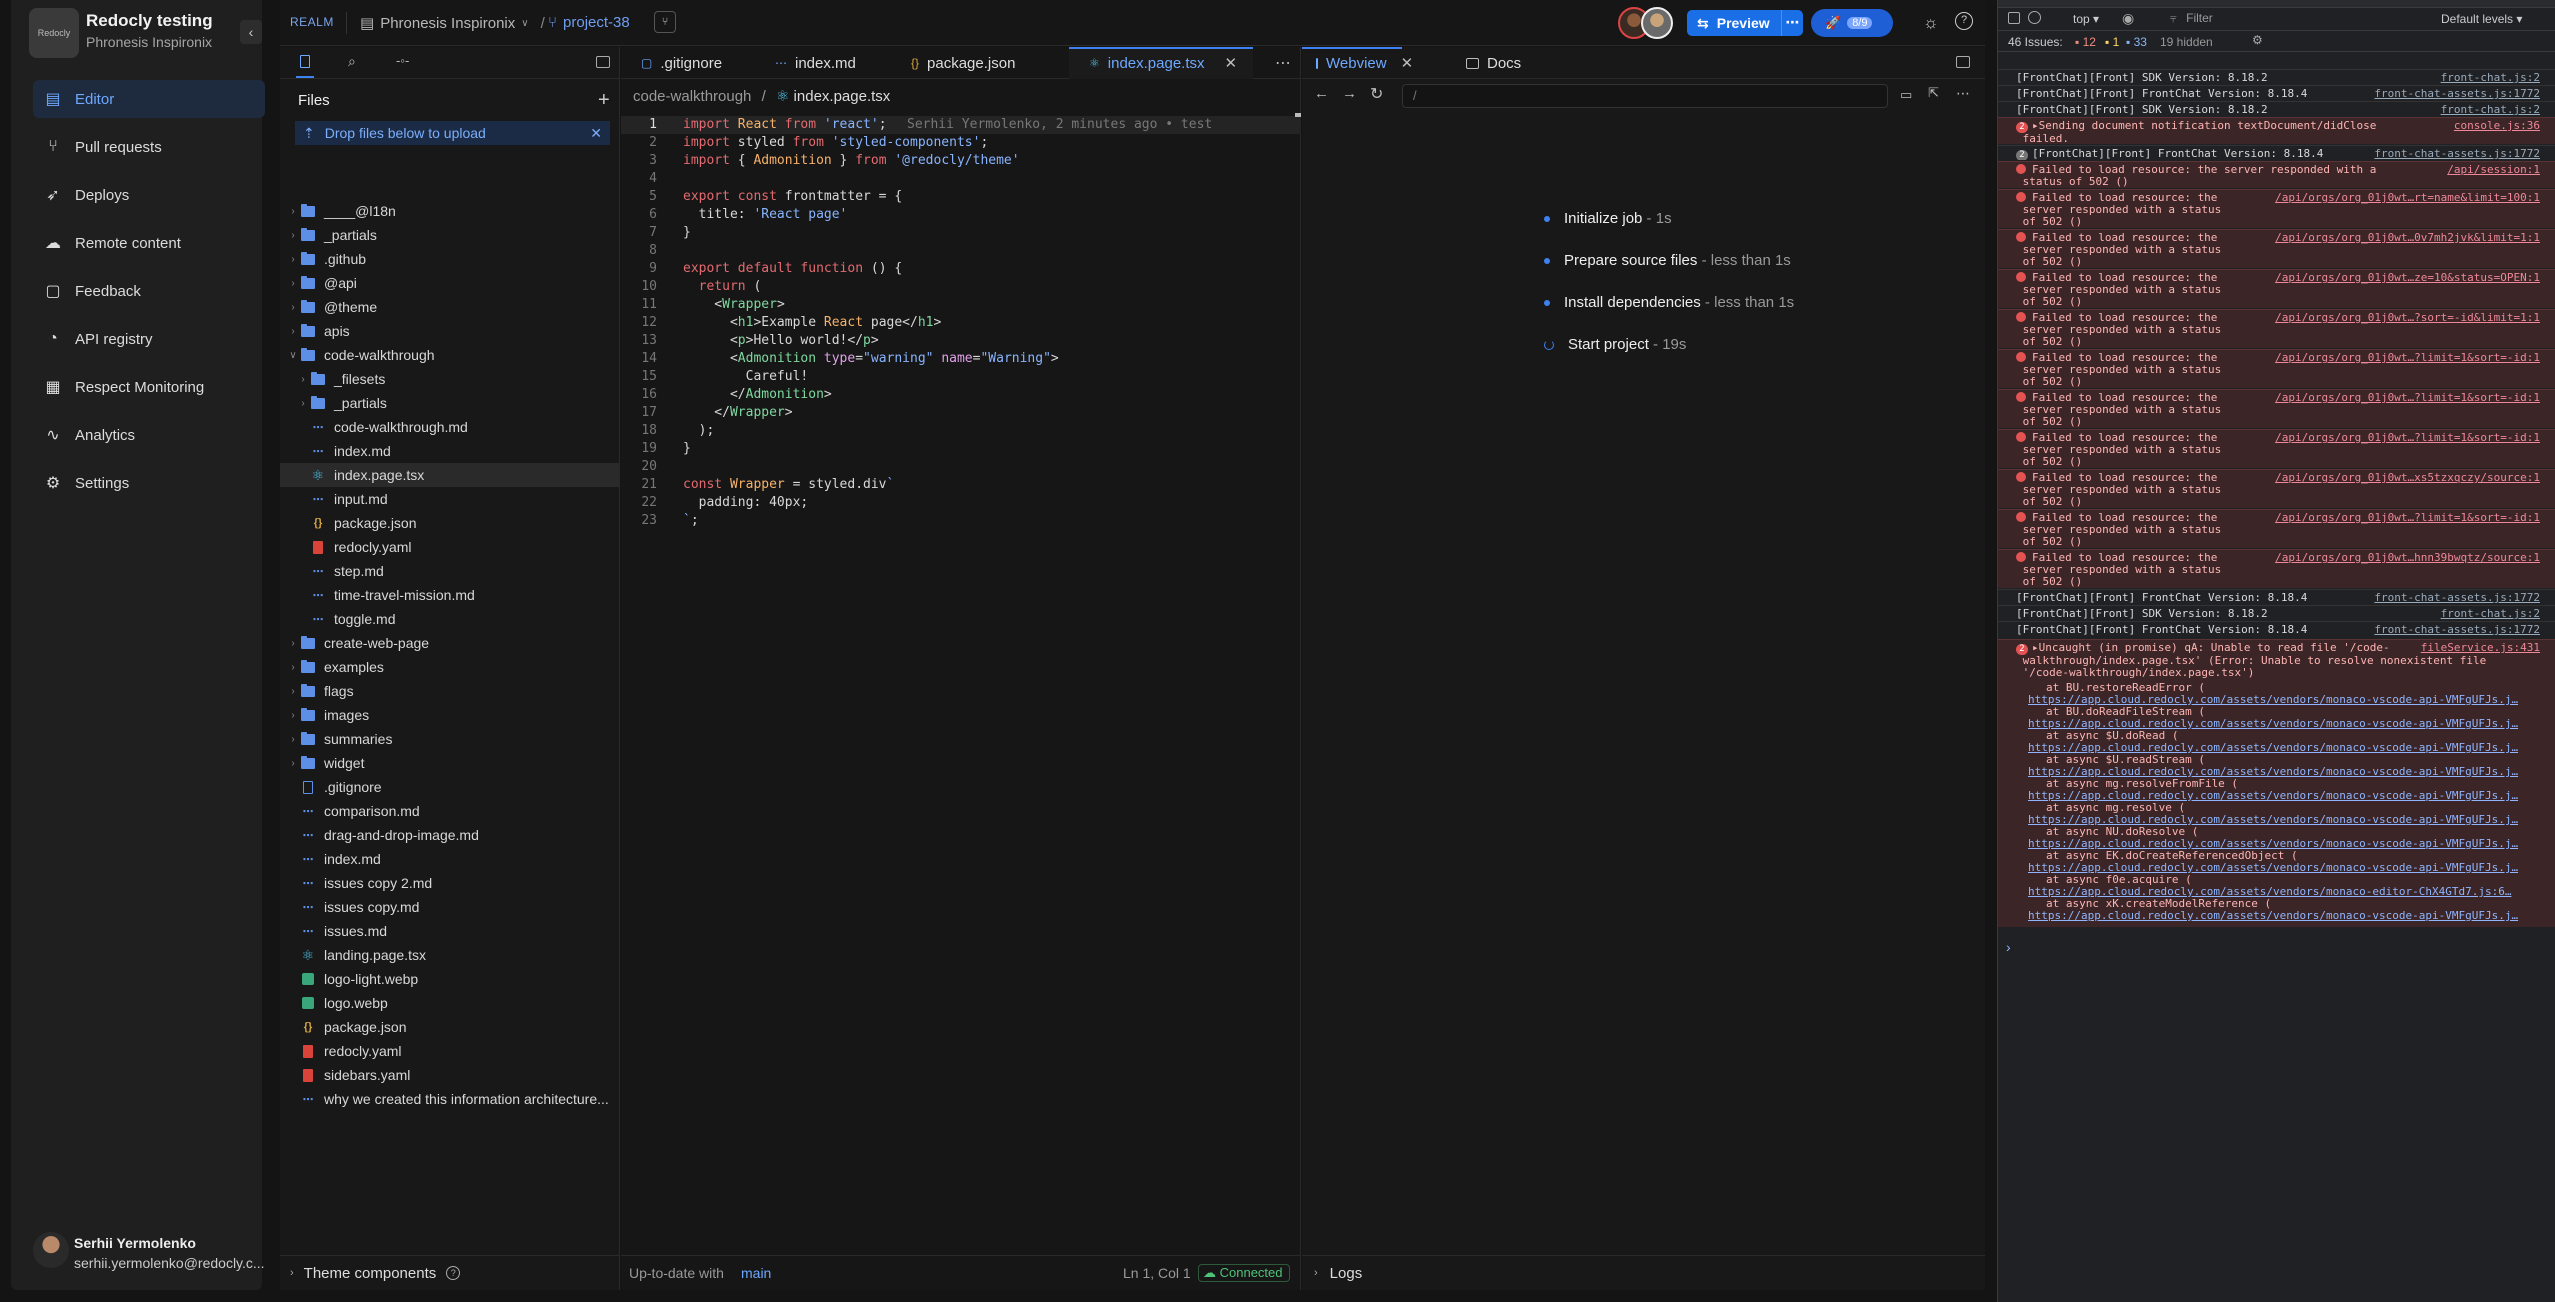  I want to click on code-line: 21 const Wrapper = styled.div`, so click(961, 485).